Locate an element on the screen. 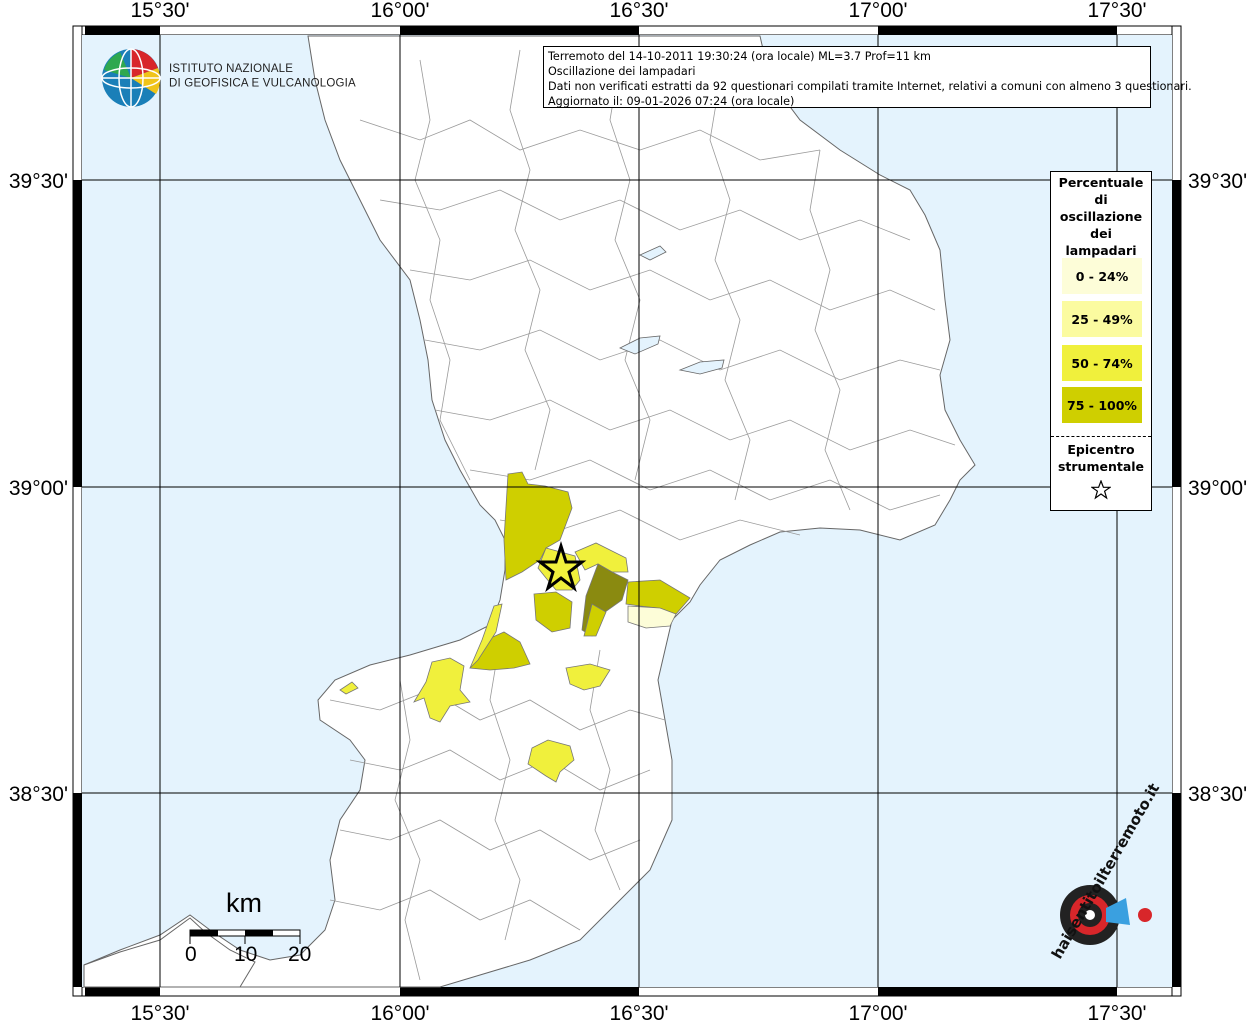 Image resolution: width=1254 pixels, height=1024 pixels. legend-class-50-74: 50 - 74% is located at coordinates (1102, 363).